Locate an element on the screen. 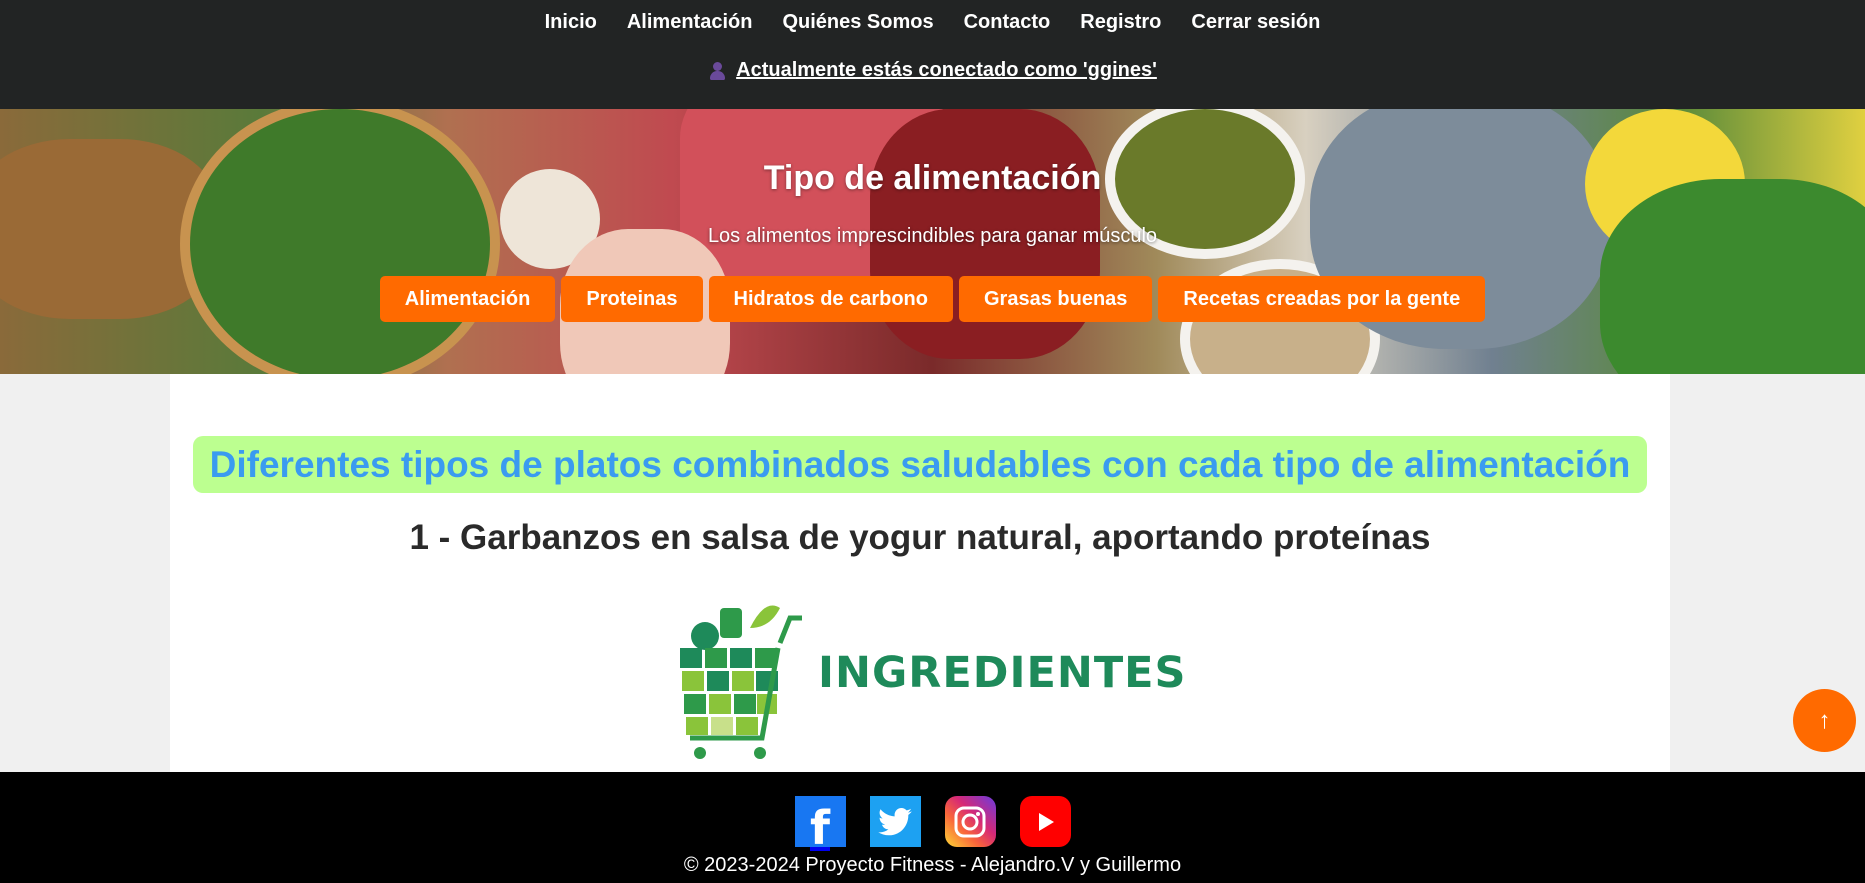  user-icon is located at coordinates (717, 71).